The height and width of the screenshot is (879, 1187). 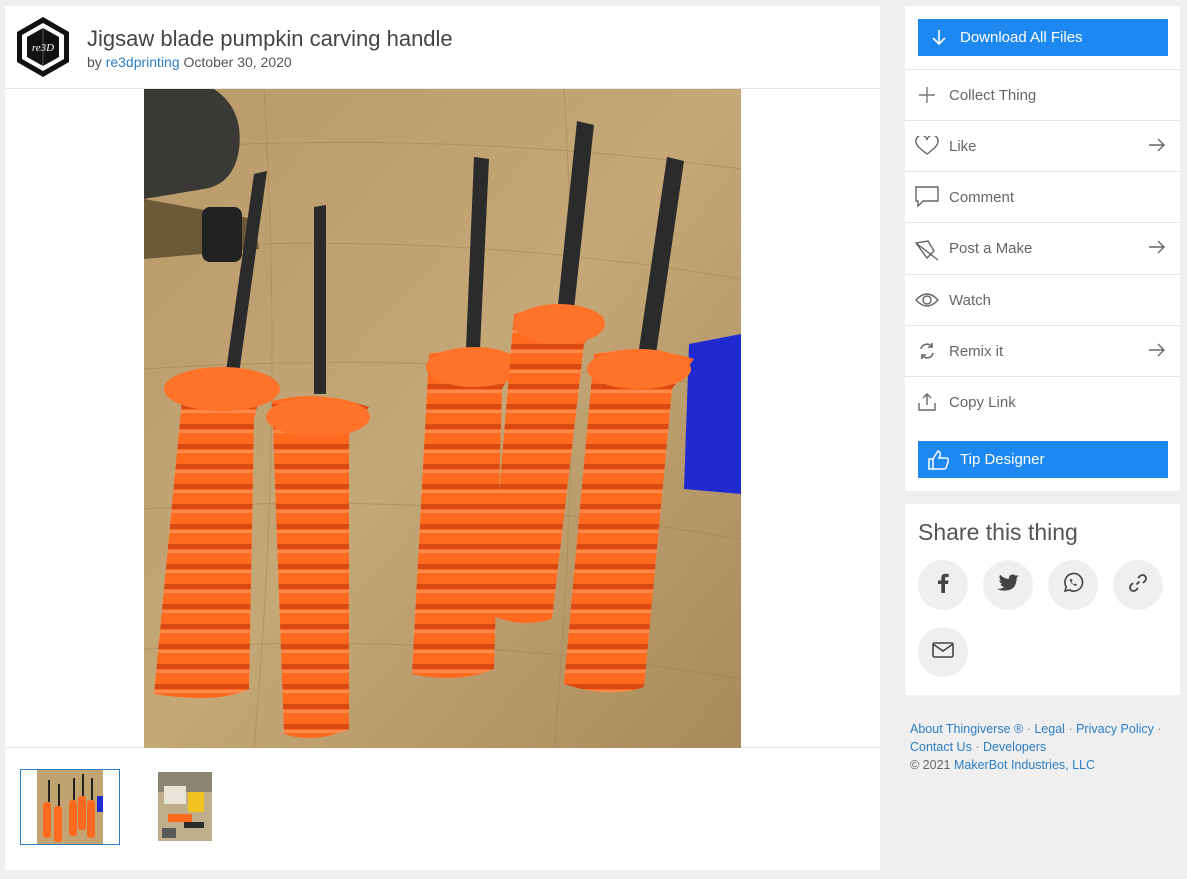 I want to click on comment-button: Comment, so click(x=1042, y=196).